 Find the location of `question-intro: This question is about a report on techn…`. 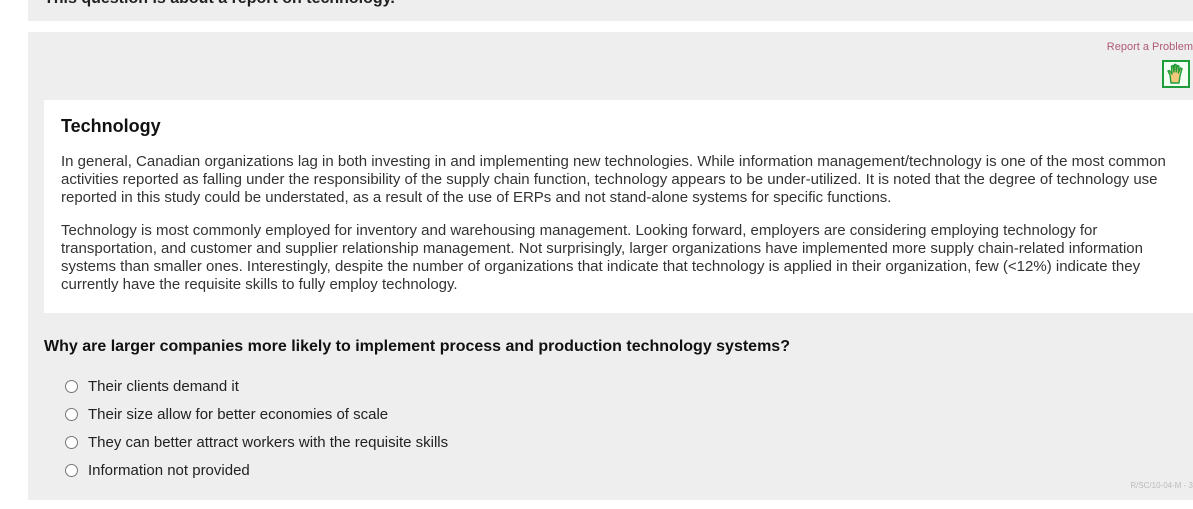

question-intro: This question is about a report on techn… is located at coordinates (219, 4).